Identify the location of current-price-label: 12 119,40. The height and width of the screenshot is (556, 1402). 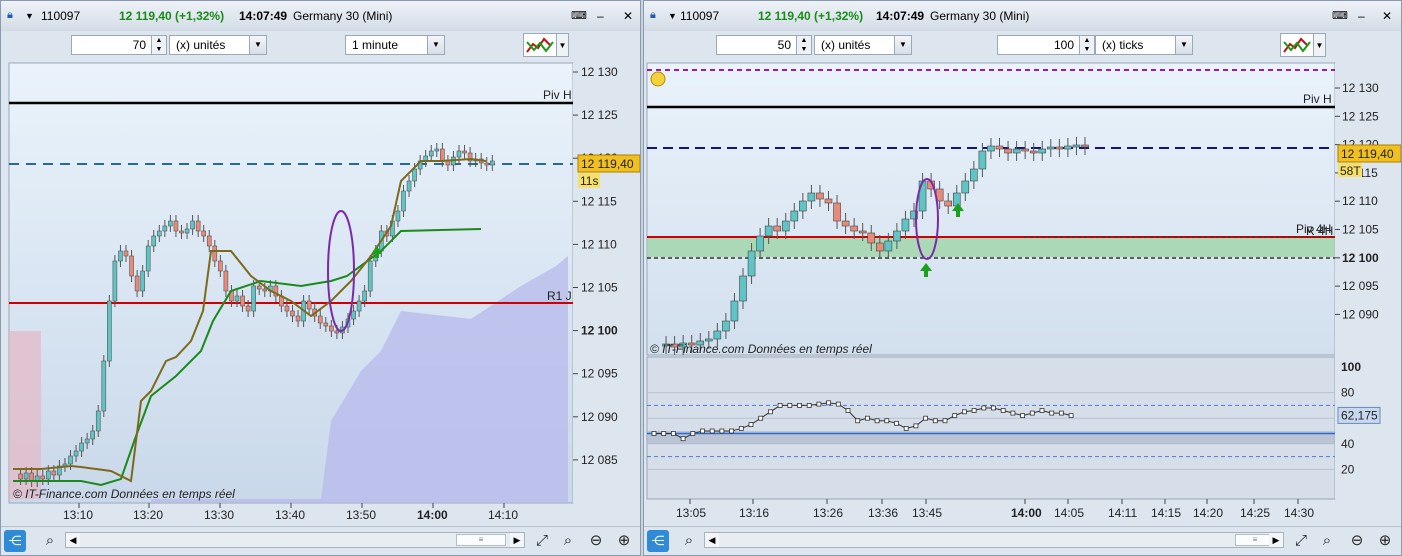
(607, 164).